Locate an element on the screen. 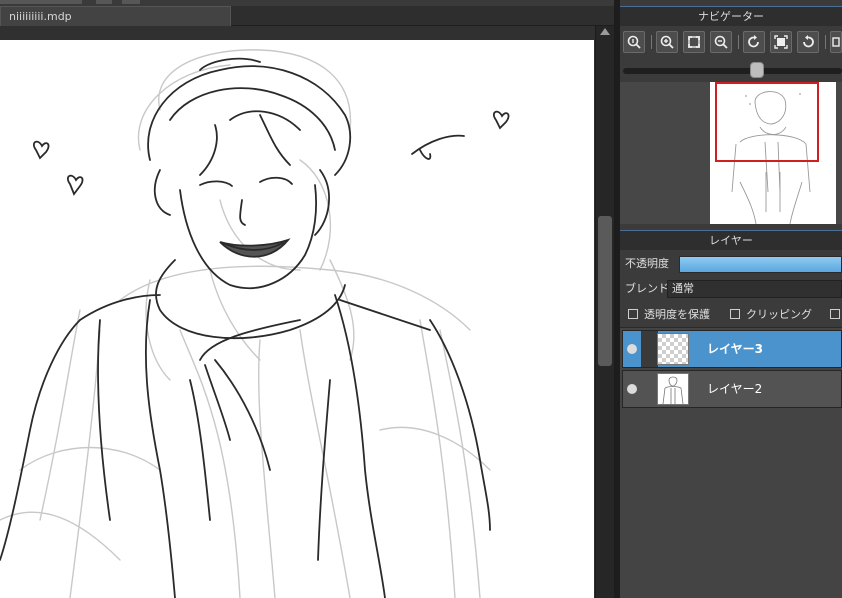  blend-row: ブレンド 通常 is located at coordinates (731, 289).